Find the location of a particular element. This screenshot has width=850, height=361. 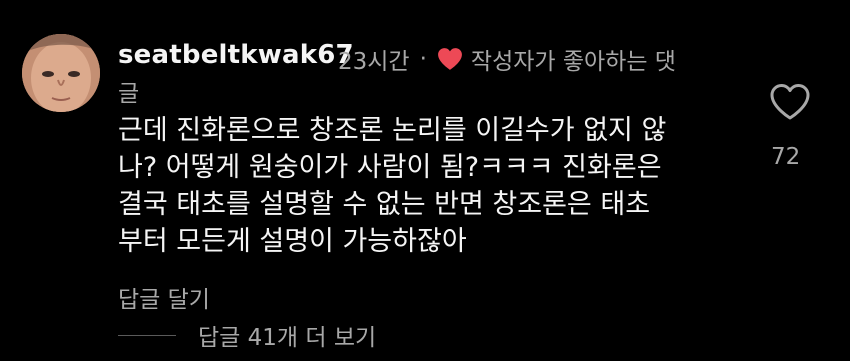

avatar-photo is located at coordinates (61, 73).